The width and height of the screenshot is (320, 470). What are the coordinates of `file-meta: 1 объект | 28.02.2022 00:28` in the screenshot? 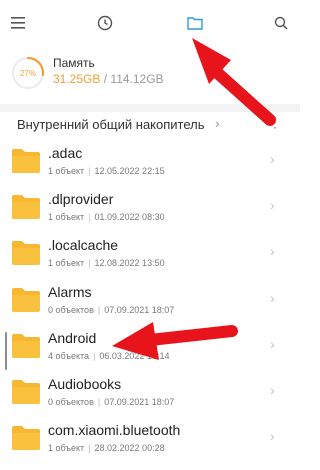 It's located at (106, 448).